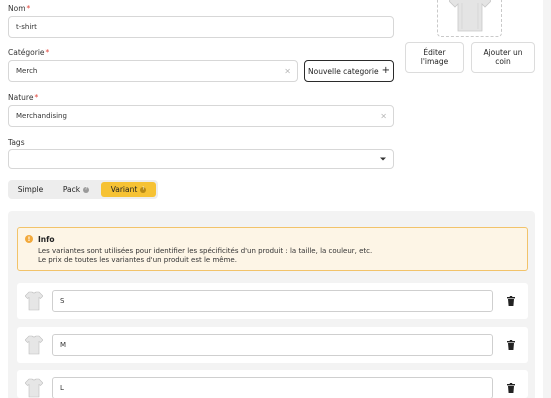 The width and height of the screenshot is (551, 398). I want to click on chevron-down-icon, so click(383, 159).